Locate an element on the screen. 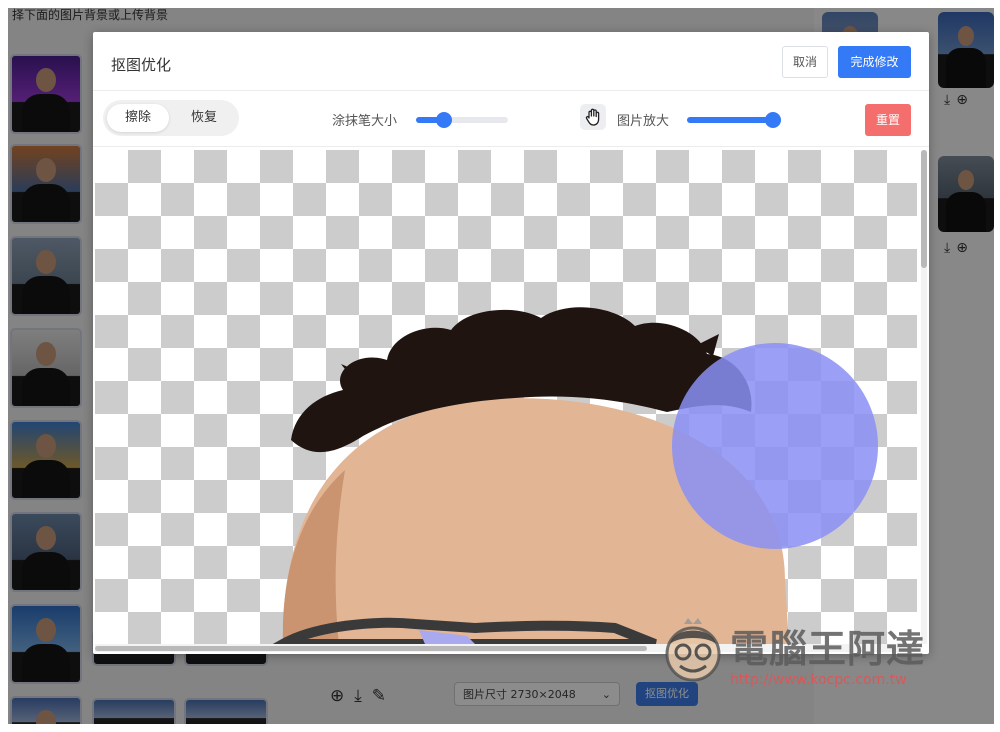 The image size is (1000, 732). reset-button: 重置 is located at coordinates (888, 120).